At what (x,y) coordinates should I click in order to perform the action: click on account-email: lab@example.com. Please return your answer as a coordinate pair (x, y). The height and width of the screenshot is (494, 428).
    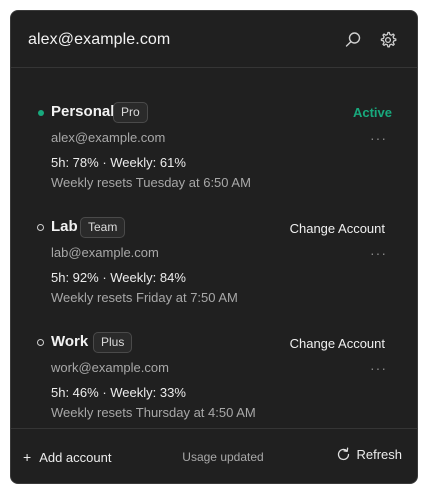
    Looking at the image, I should click on (105, 252).